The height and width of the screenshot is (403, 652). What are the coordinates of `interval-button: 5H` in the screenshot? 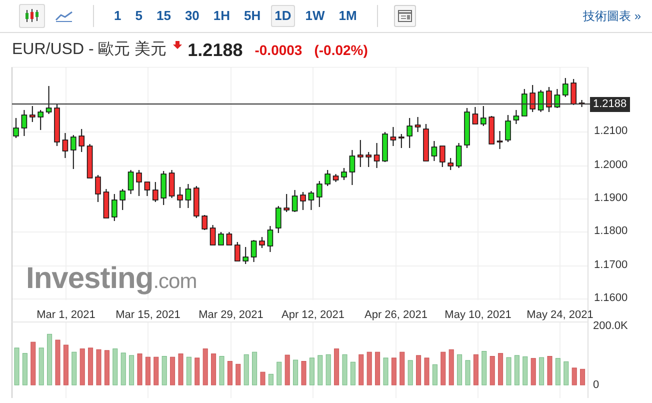 It's located at (252, 16).